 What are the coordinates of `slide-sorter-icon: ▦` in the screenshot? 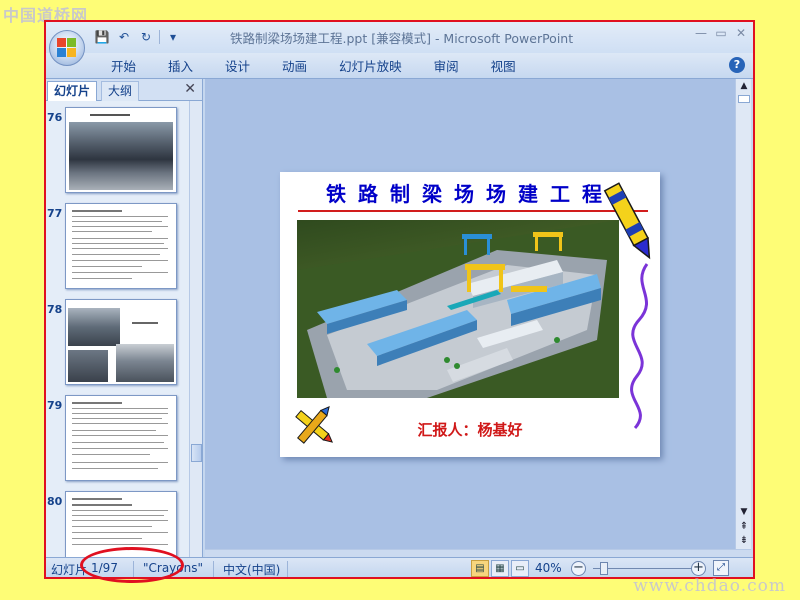 It's located at (500, 568).